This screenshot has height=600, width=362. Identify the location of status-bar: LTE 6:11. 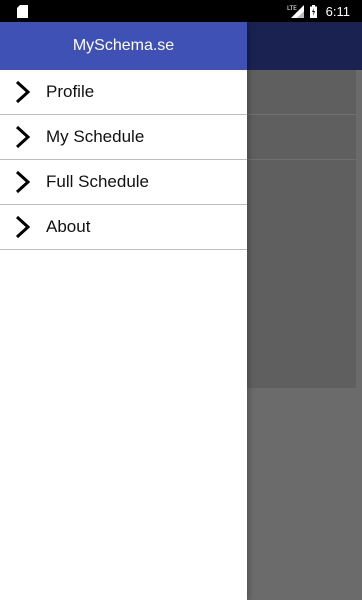
(181, 11).